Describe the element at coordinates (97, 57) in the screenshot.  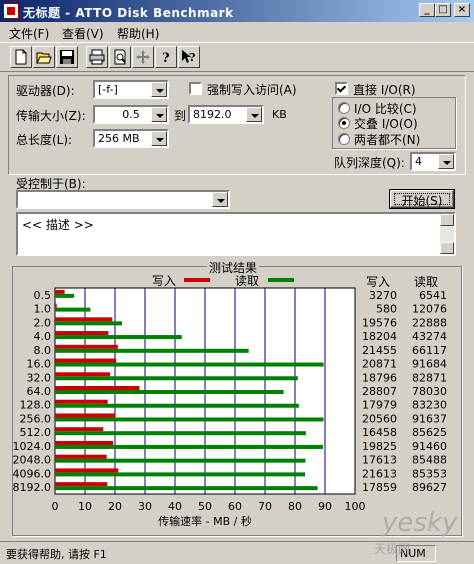
I see `print-button` at that location.